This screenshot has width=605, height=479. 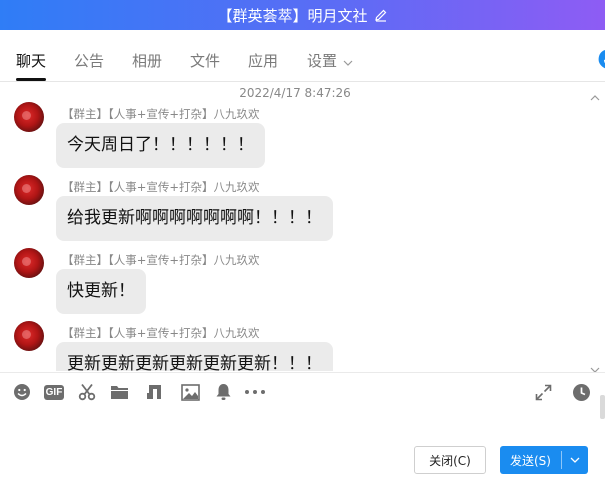 What do you see at coordinates (302, 56) in the screenshot?
I see `tab-bar: 聊天 公告 相册 文件 应用 设置` at bounding box center [302, 56].